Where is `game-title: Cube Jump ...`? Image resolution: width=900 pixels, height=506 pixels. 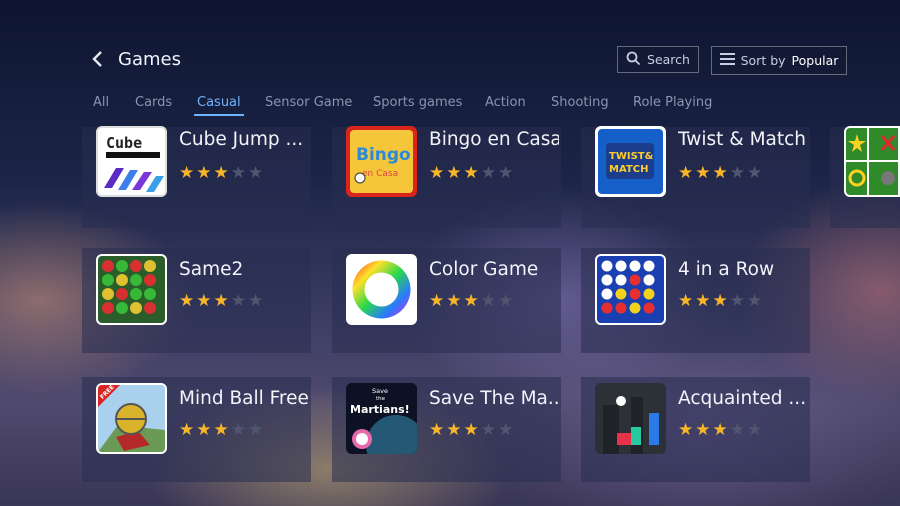
game-title: Cube Jump ... is located at coordinates (241, 139).